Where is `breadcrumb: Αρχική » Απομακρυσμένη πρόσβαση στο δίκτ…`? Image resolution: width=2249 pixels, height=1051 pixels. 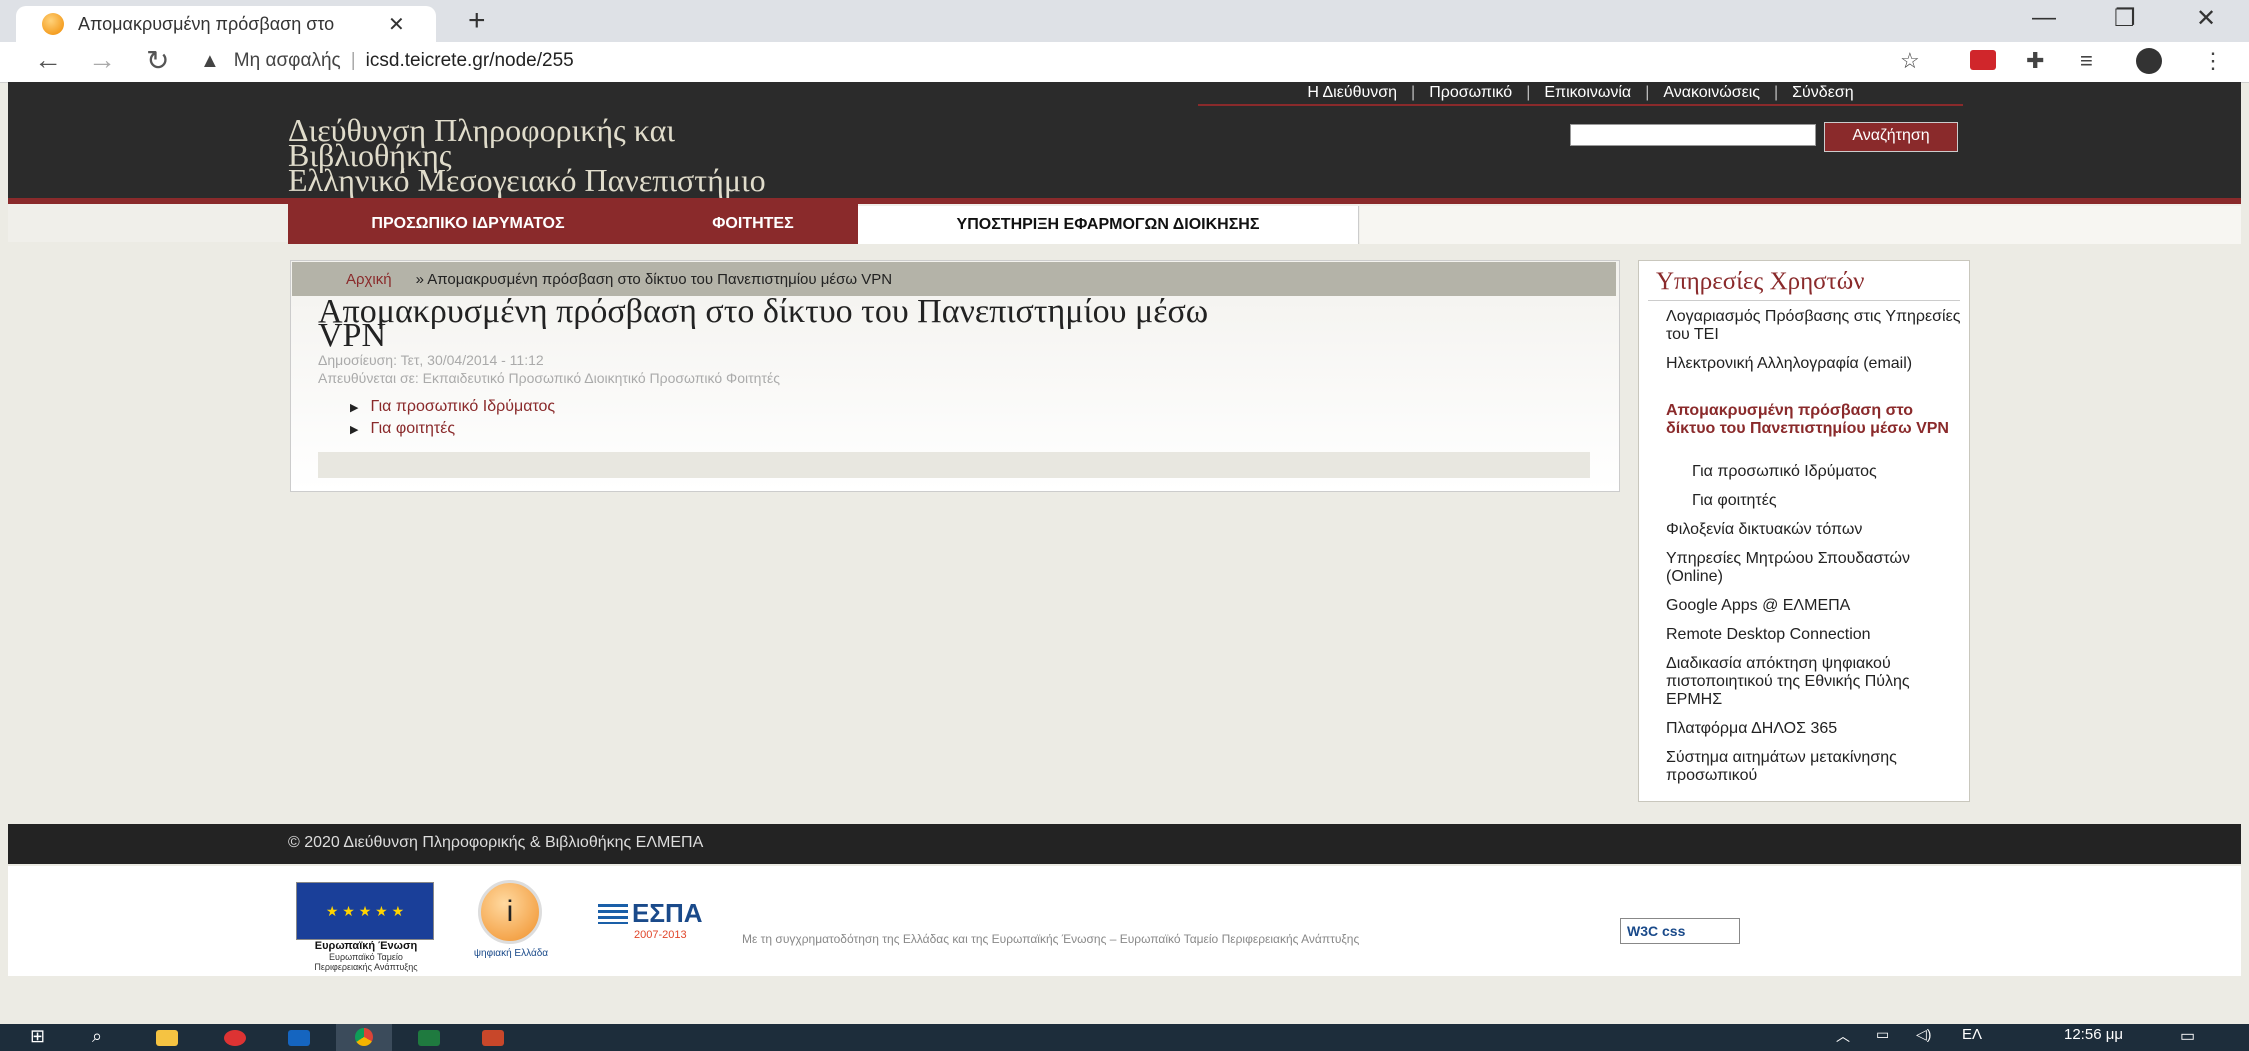 breadcrumb: Αρχική » Απομακρυσμένη πρόσβαση στο δίκτ… is located at coordinates (954, 279).